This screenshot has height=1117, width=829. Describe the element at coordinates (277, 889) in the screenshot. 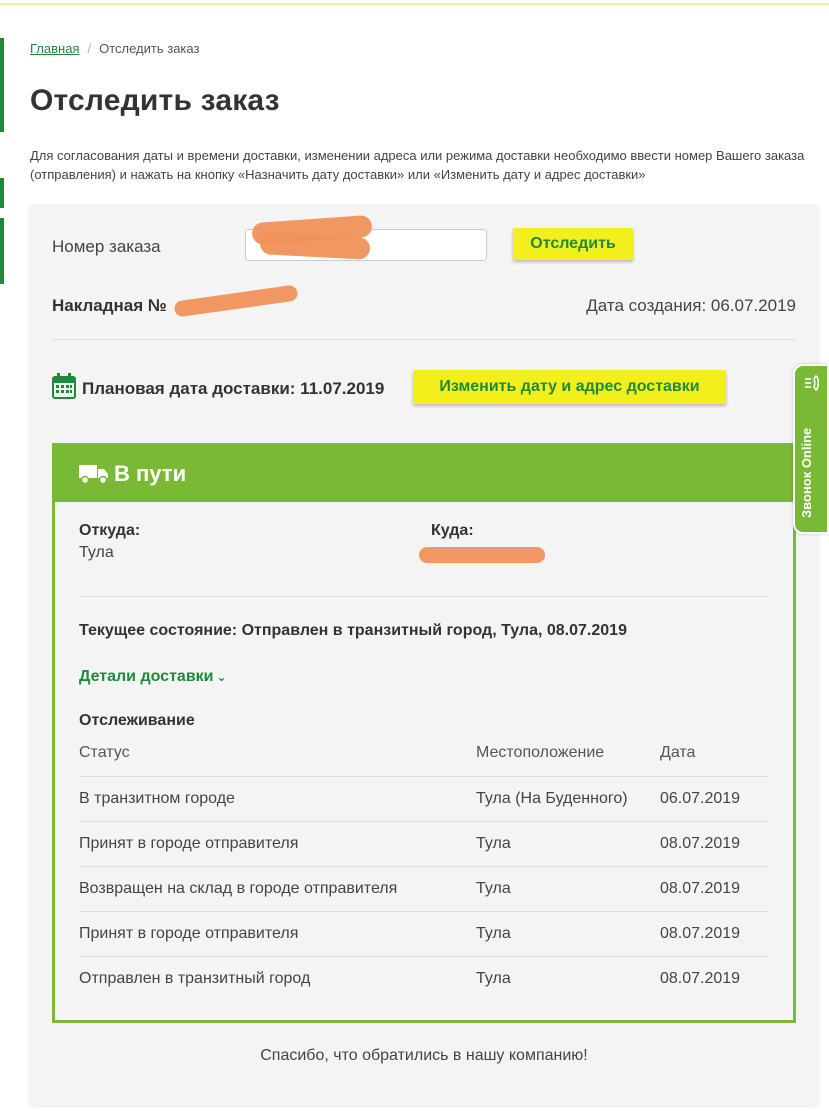

I see `cell-status: Возвращен на склад в городе отправителя` at that location.